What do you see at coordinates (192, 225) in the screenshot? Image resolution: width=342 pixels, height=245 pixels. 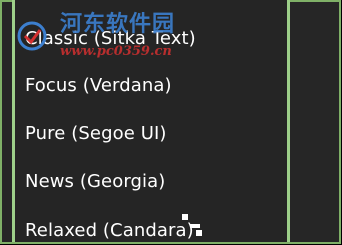 I see `corner-mark-icon` at bounding box center [192, 225].